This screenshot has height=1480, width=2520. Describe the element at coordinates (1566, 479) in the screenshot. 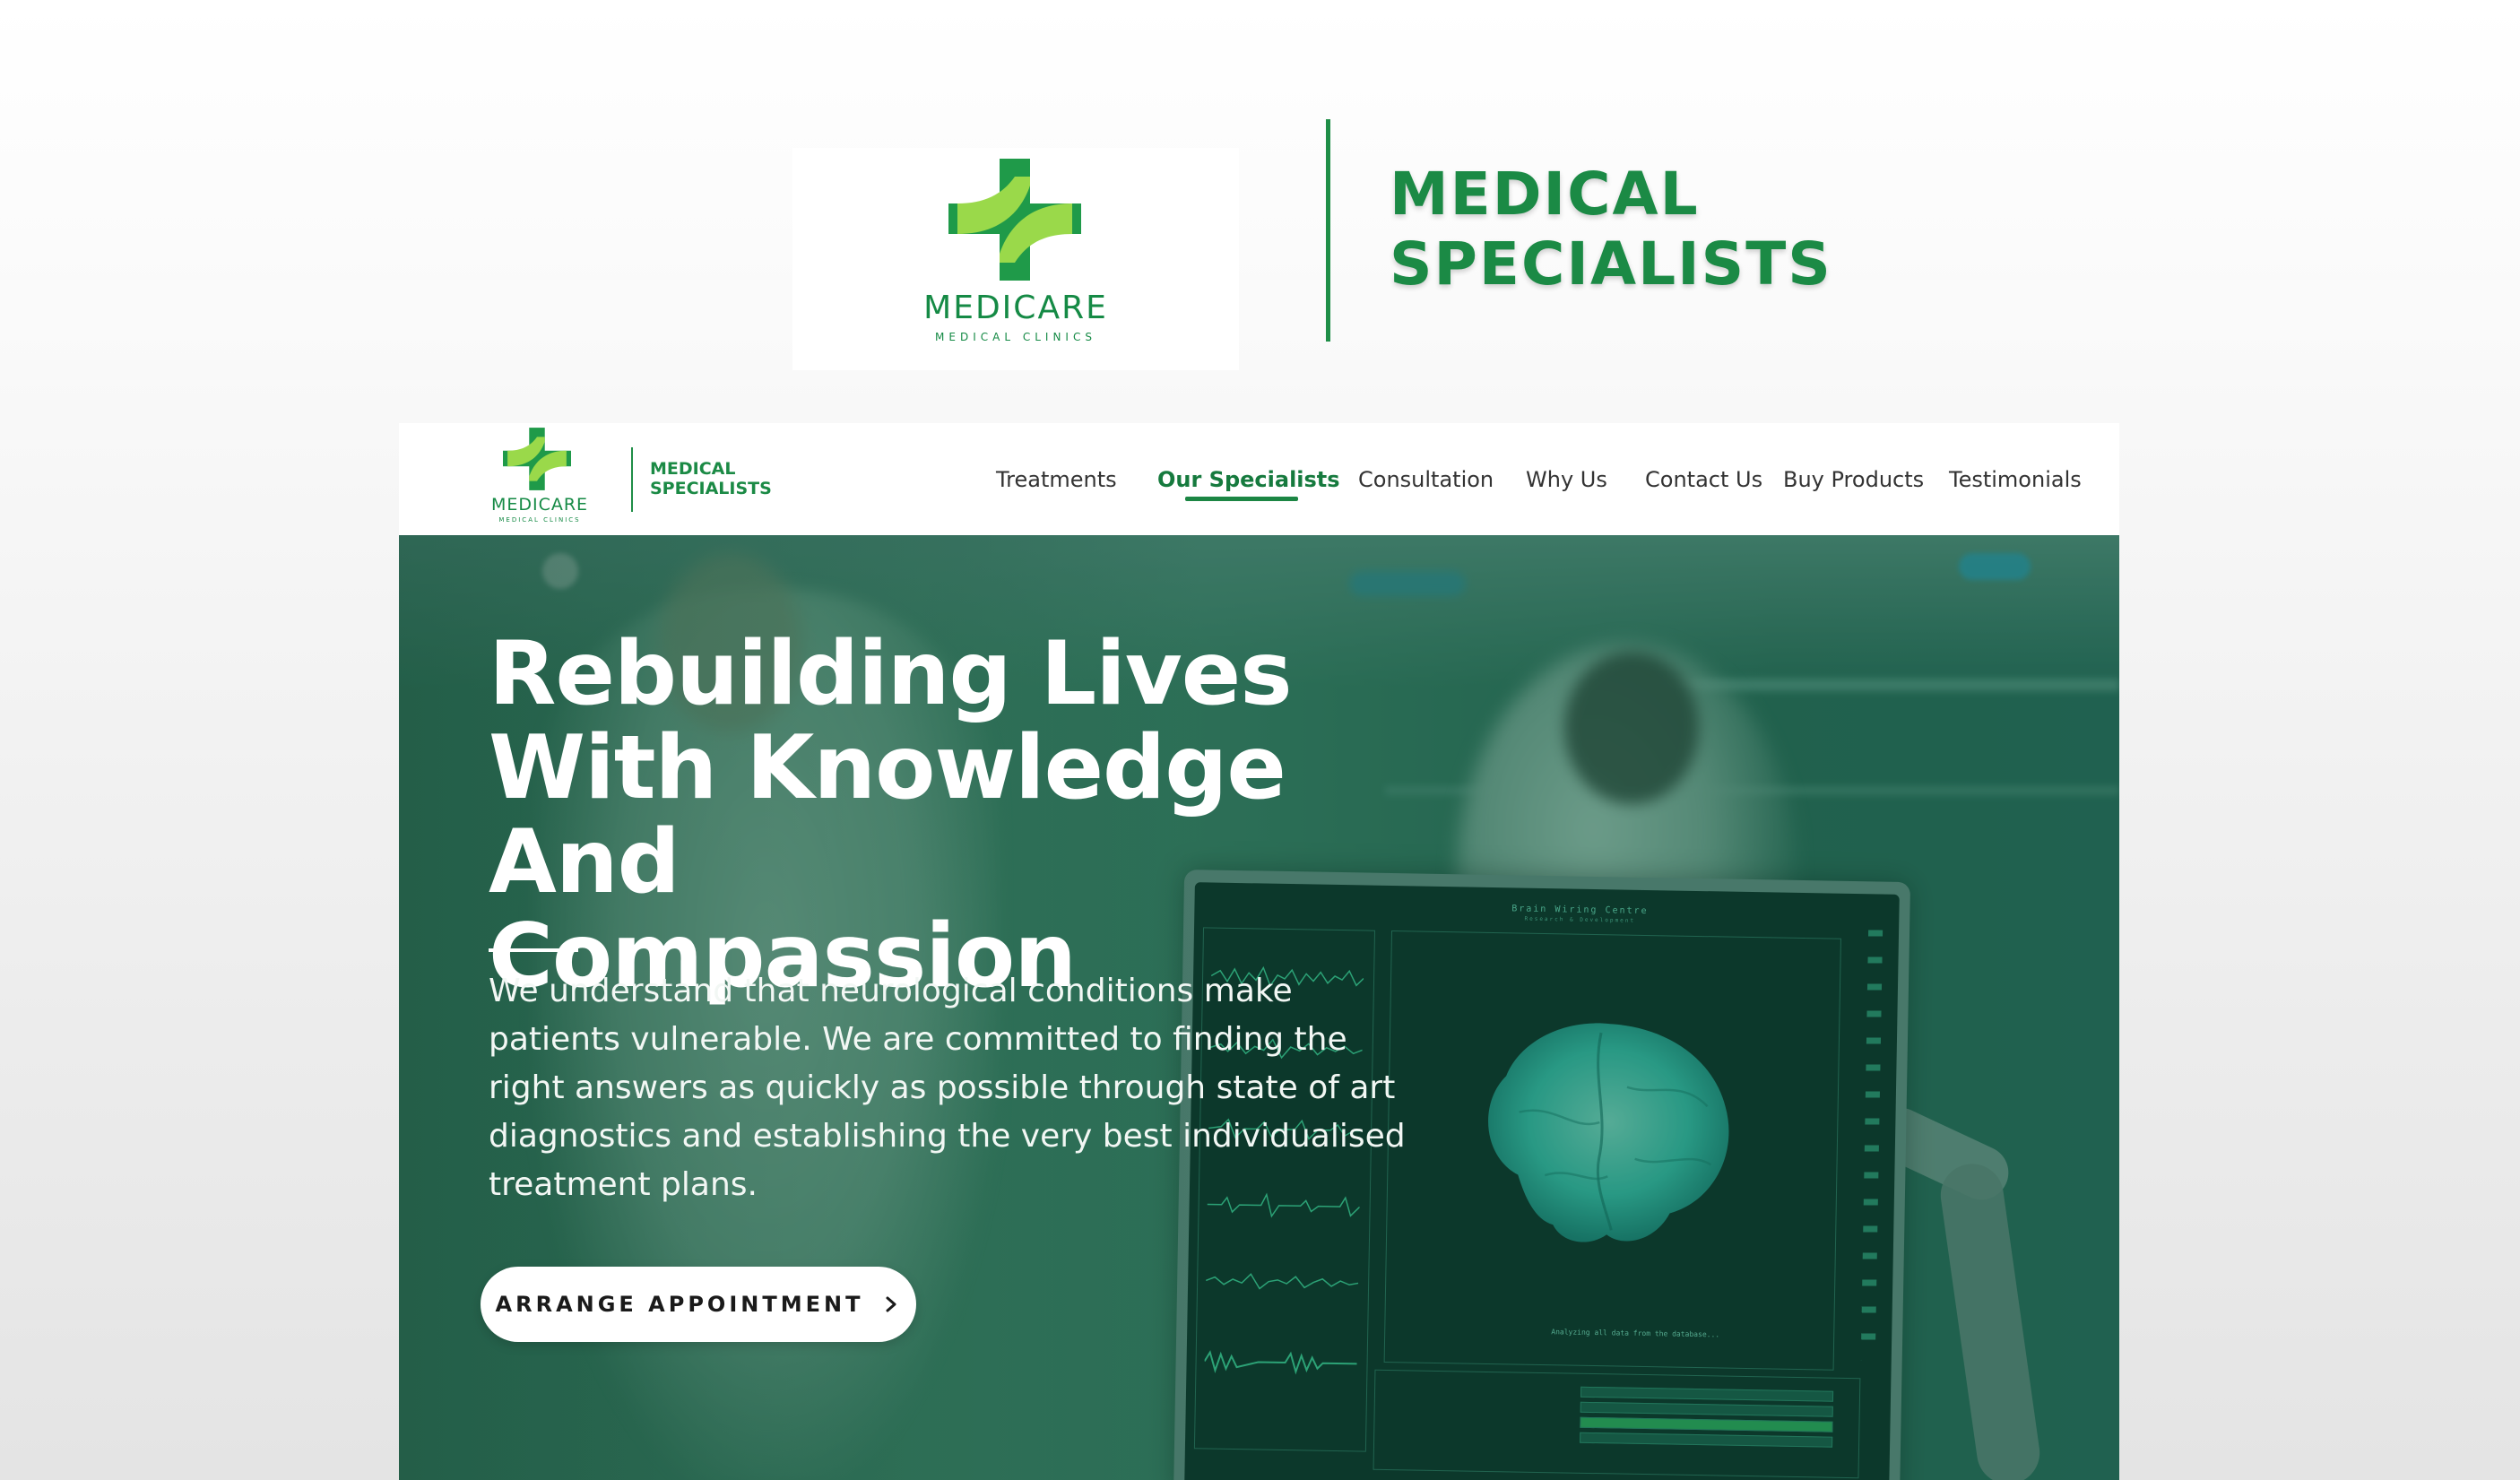

I see `nav-item-why-us: Why Us` at that location.